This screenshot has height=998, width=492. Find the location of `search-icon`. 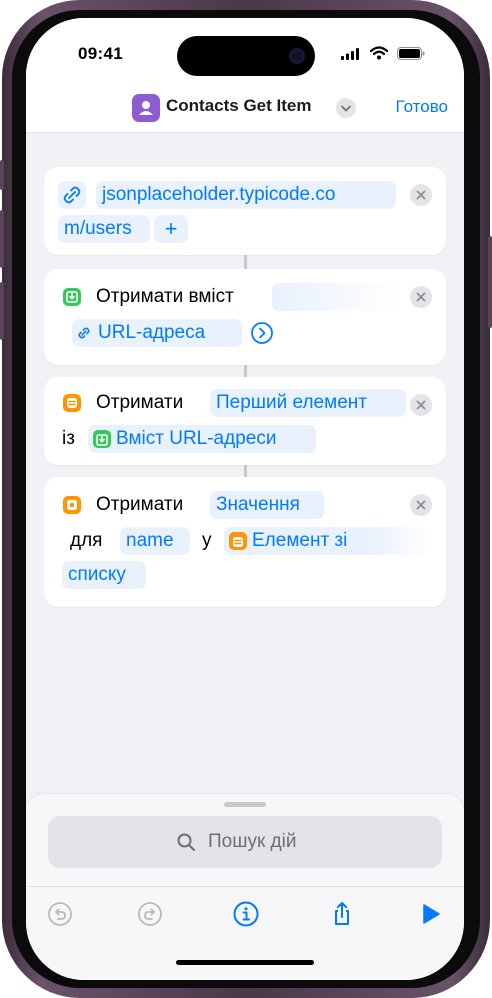

search-icon is located at coordinates (186, 842).